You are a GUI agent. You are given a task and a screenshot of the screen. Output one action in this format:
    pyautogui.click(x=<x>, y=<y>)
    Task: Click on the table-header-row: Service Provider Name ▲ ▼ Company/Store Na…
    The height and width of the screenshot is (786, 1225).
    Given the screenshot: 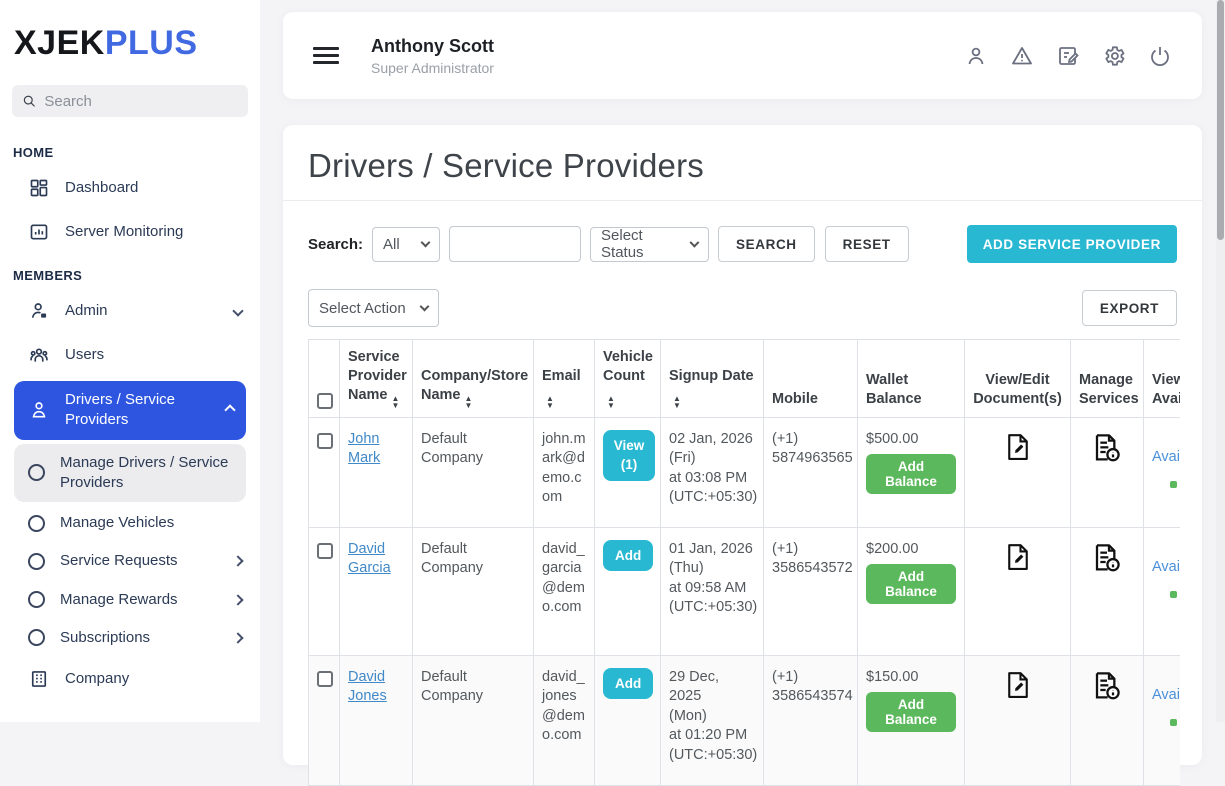 What is the action you would take?
    pyautogui.click(x=744, y=378)
    